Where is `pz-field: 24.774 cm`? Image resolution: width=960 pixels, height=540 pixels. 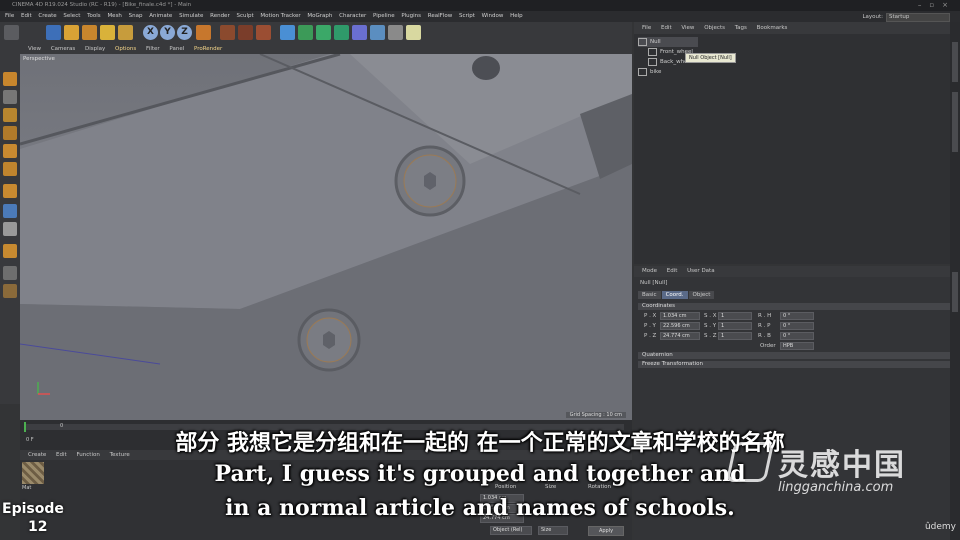
pz-field: 24.774 cm is located at coordinates (680, 336).